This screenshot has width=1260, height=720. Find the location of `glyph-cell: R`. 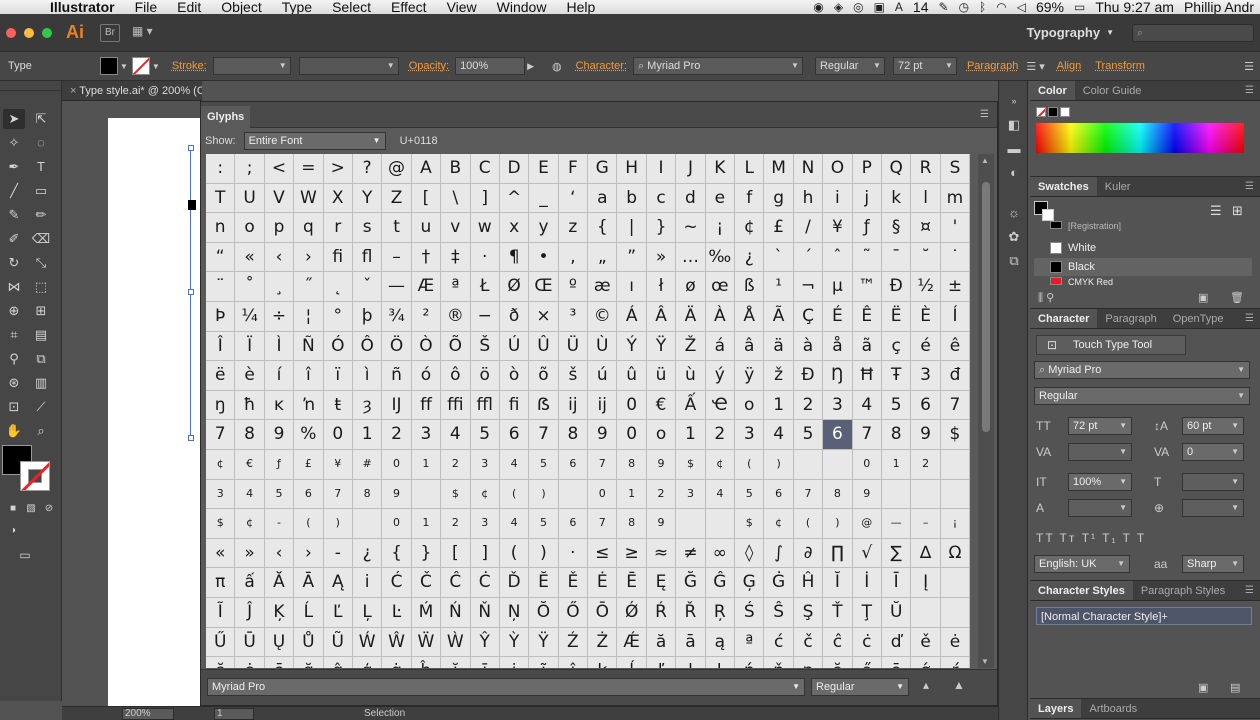

glyph-cell: R is located at coordinates (926, 169).